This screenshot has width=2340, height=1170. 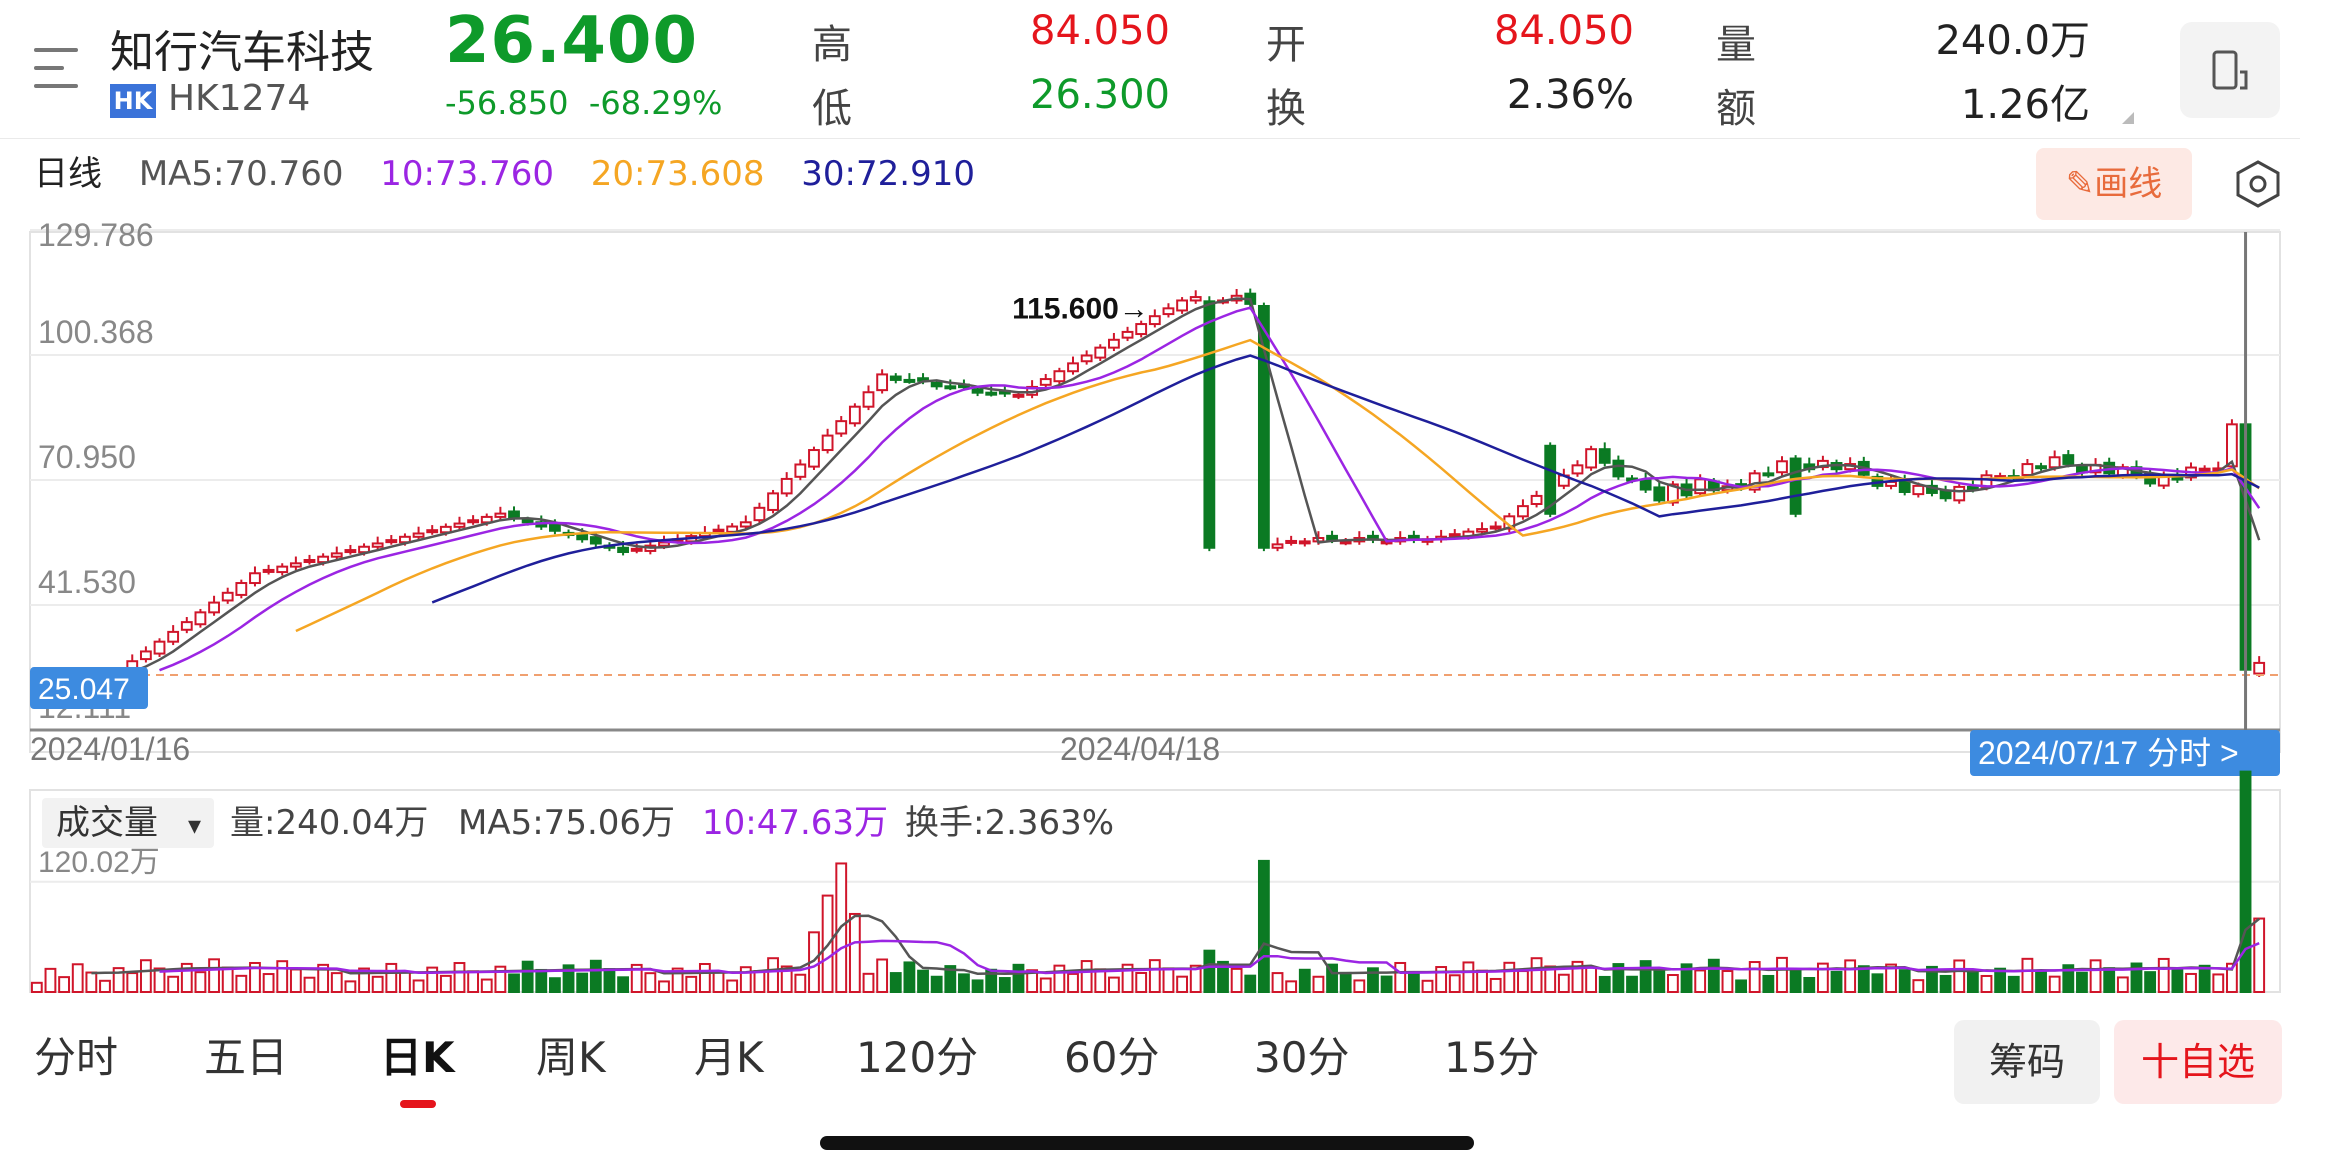 What do you see at coordinates (2128, 118) in the screenshot?
I see `expand-corner-icon` at bounding box center [2128, 118].